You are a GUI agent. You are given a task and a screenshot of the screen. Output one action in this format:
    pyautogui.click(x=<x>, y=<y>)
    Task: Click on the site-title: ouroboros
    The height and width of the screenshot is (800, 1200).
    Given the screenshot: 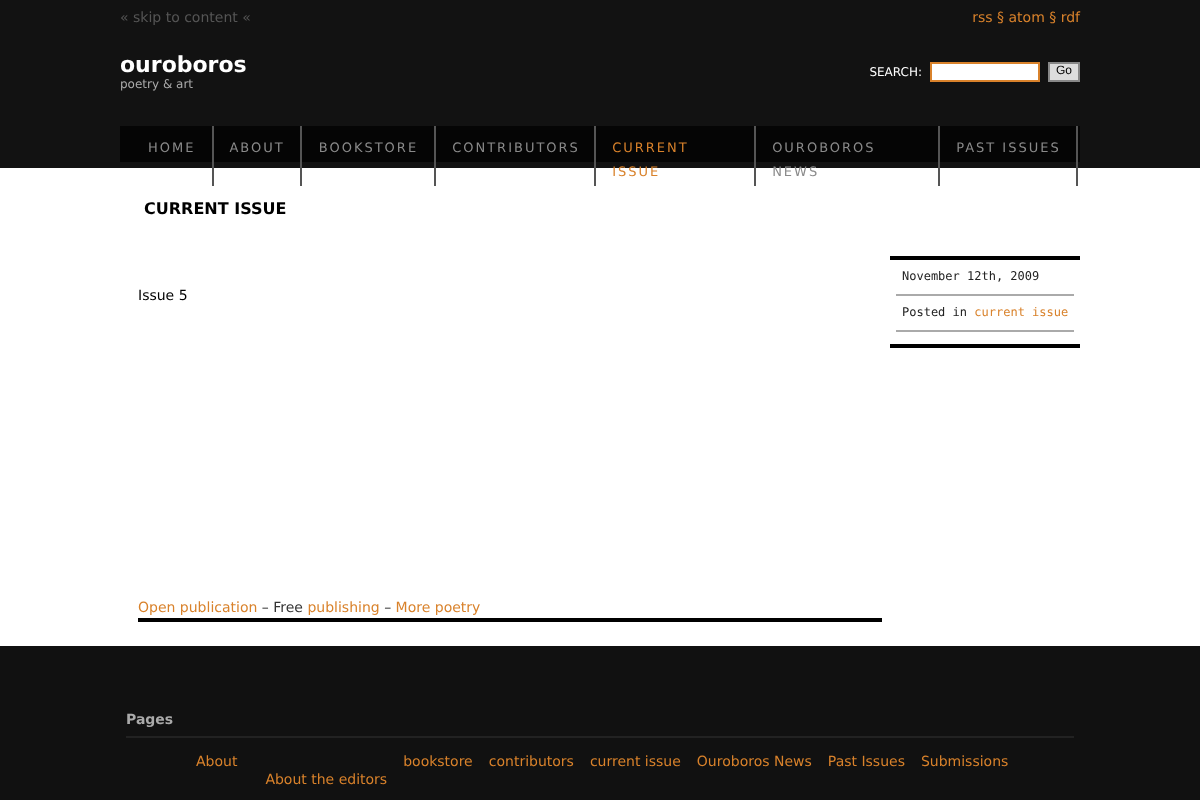 What is the action you would take?
    pyautogui.click(x=183, y=65)
    